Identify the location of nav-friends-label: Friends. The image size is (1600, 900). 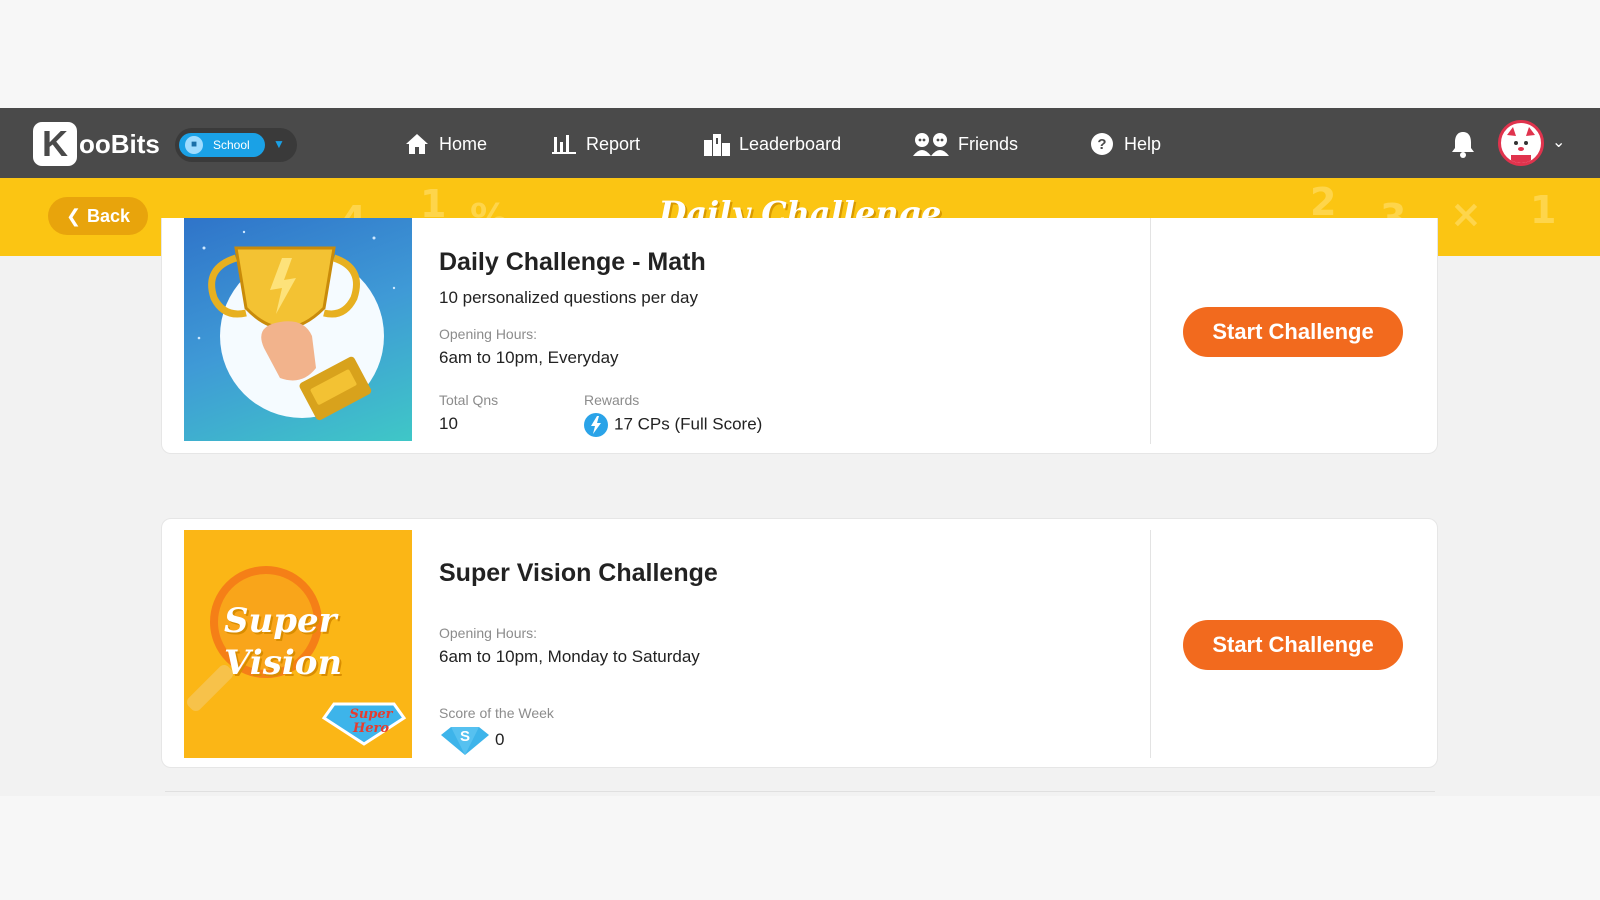
(988, 143).